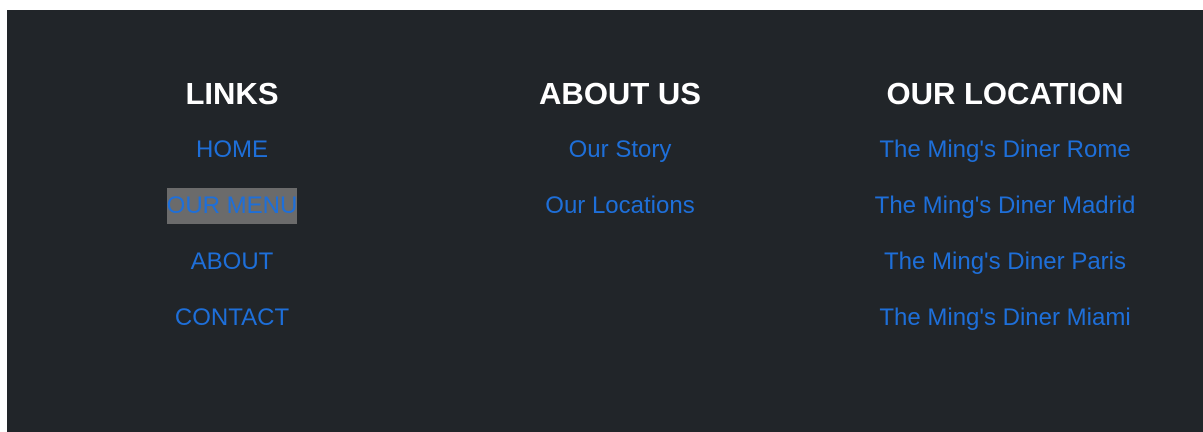  Describe the element at coordinates (619, 206) in the screenshot. I see `our-locations-link: Our Locations` at that location.